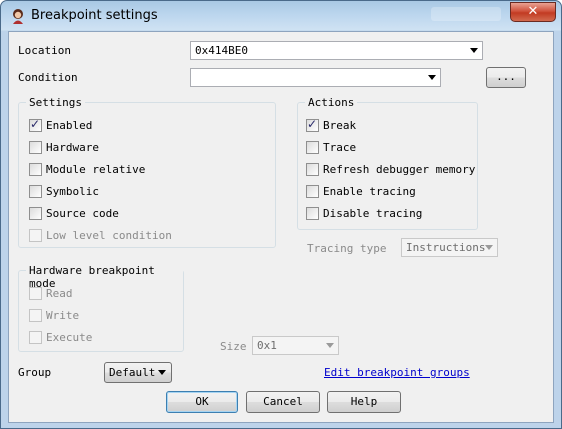  What do you see at coordinates (281, 16) in the screenshot?
I see `title-bar: Breakpoint settings ✕` at bounding box center [281, 16].